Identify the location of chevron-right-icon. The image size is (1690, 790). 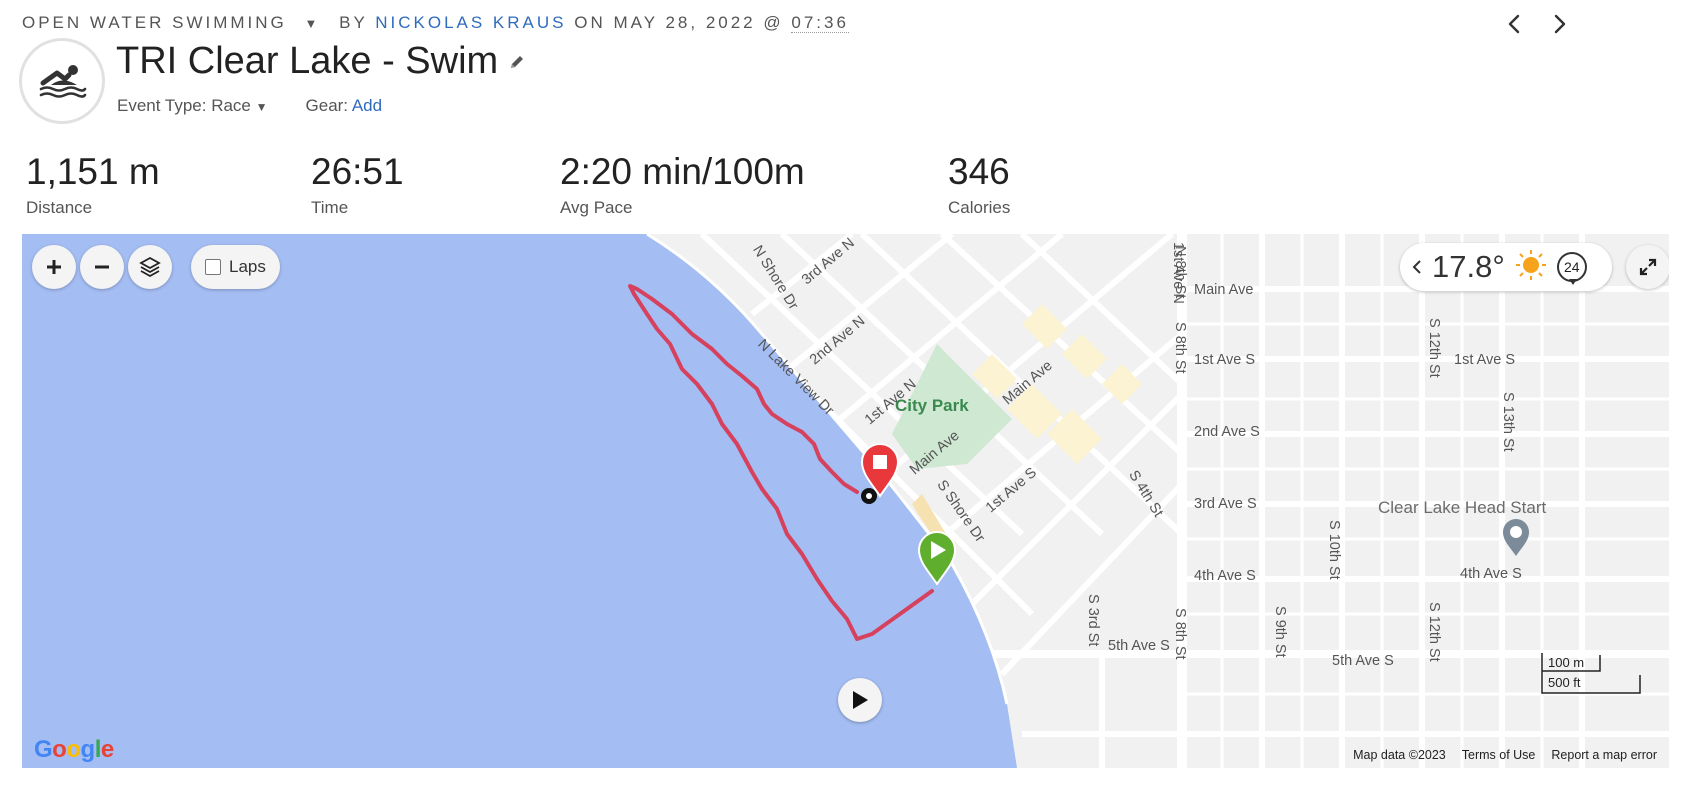
(1560, 24).